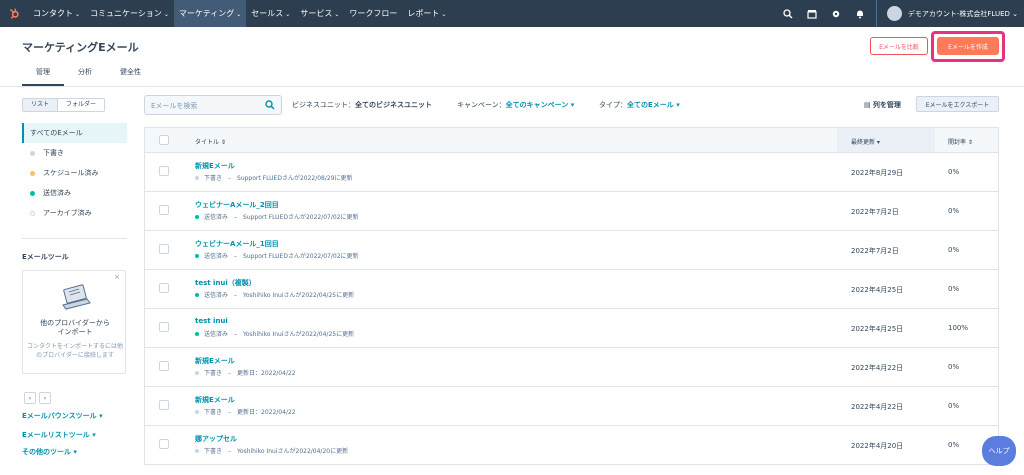  What do you see at coordinates (210, 141) in the screenshot?
I see `title-column-header: タイトル ⇕` at bounding box center [210, 141].